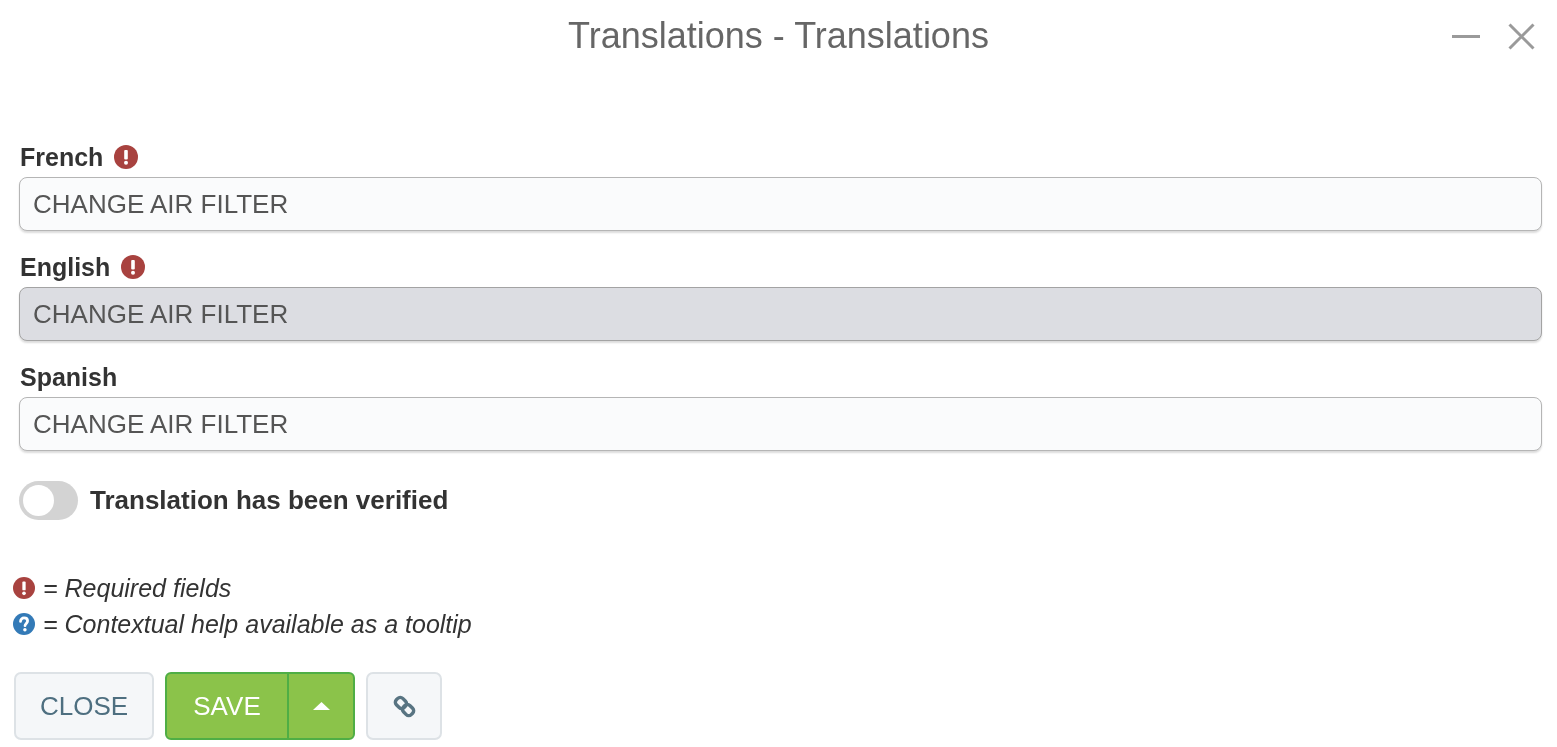 The width and height of the screenshot is (1557, 747). What do you see at coordinates (65, 267) in the screenshot?
I see `field-label: English` at bounding box center [65, 267].